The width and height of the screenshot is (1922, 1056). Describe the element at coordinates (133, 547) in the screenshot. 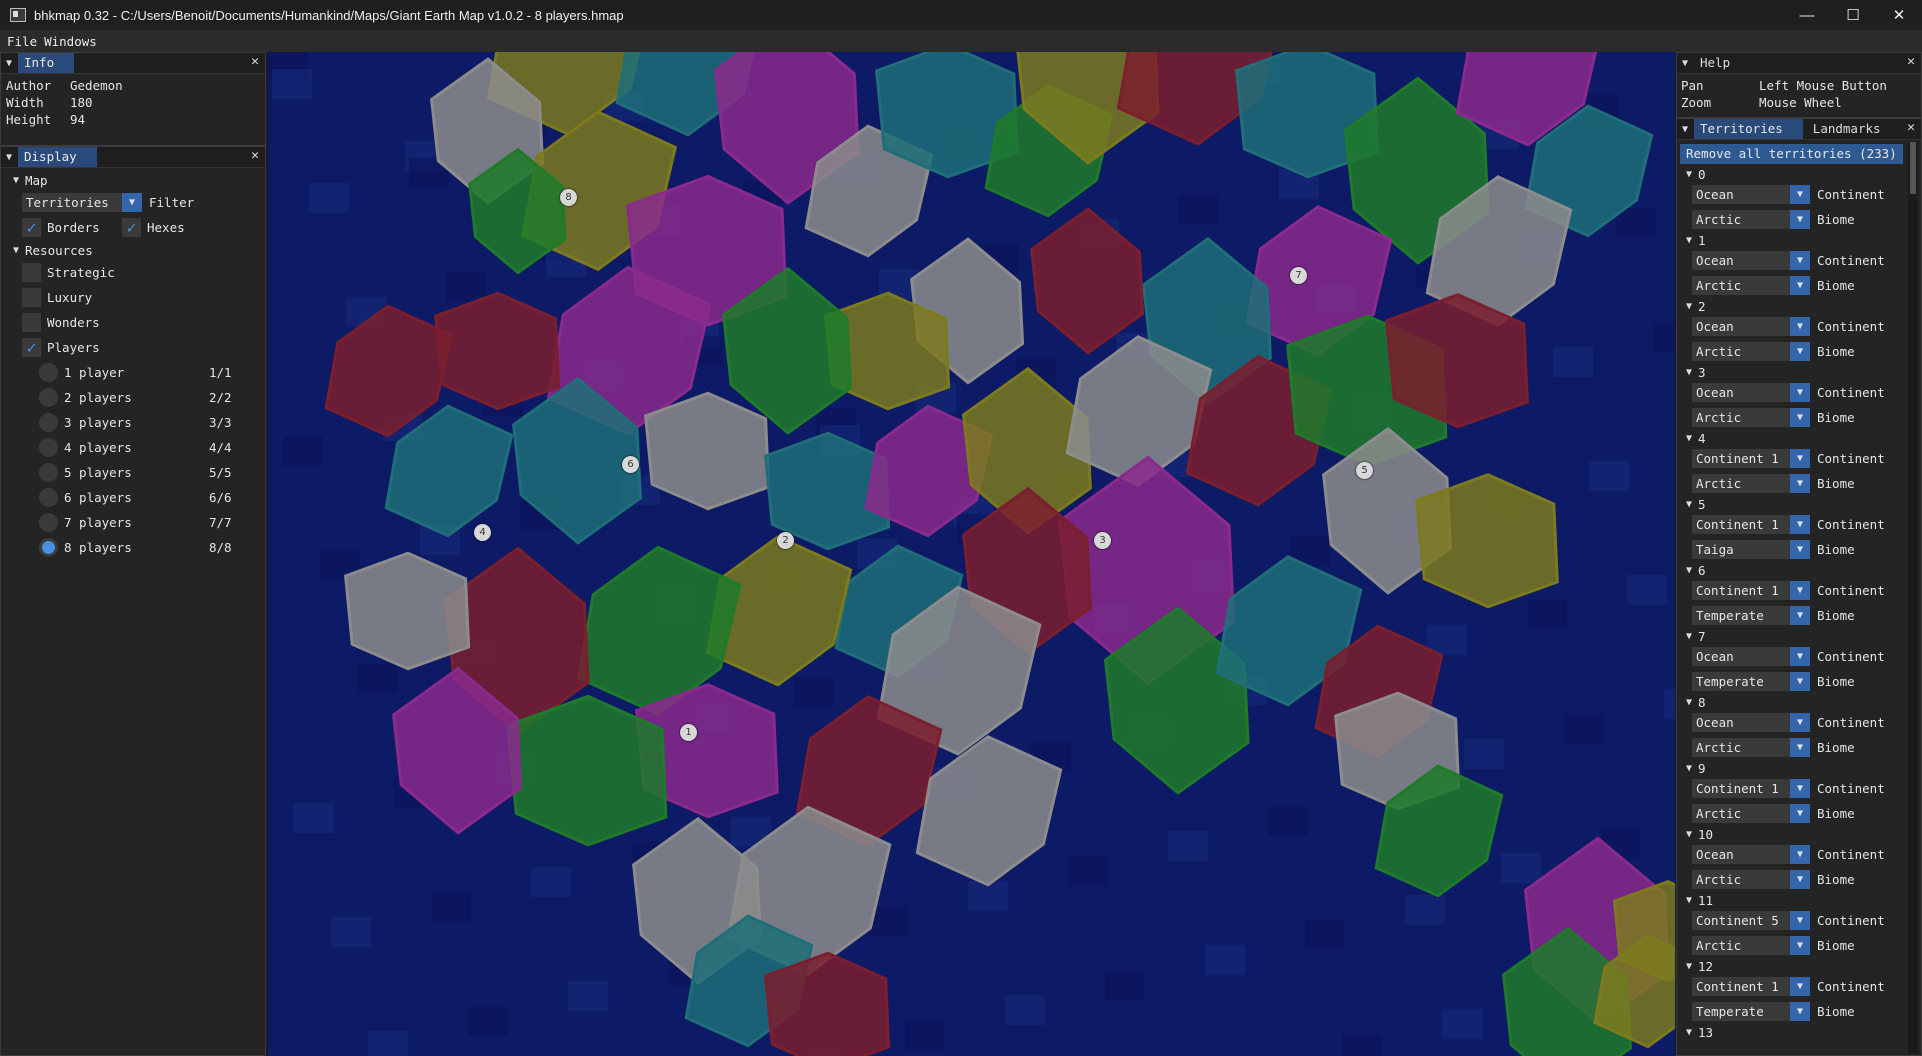

I see `player-option: 8 players 8/8` at that location.